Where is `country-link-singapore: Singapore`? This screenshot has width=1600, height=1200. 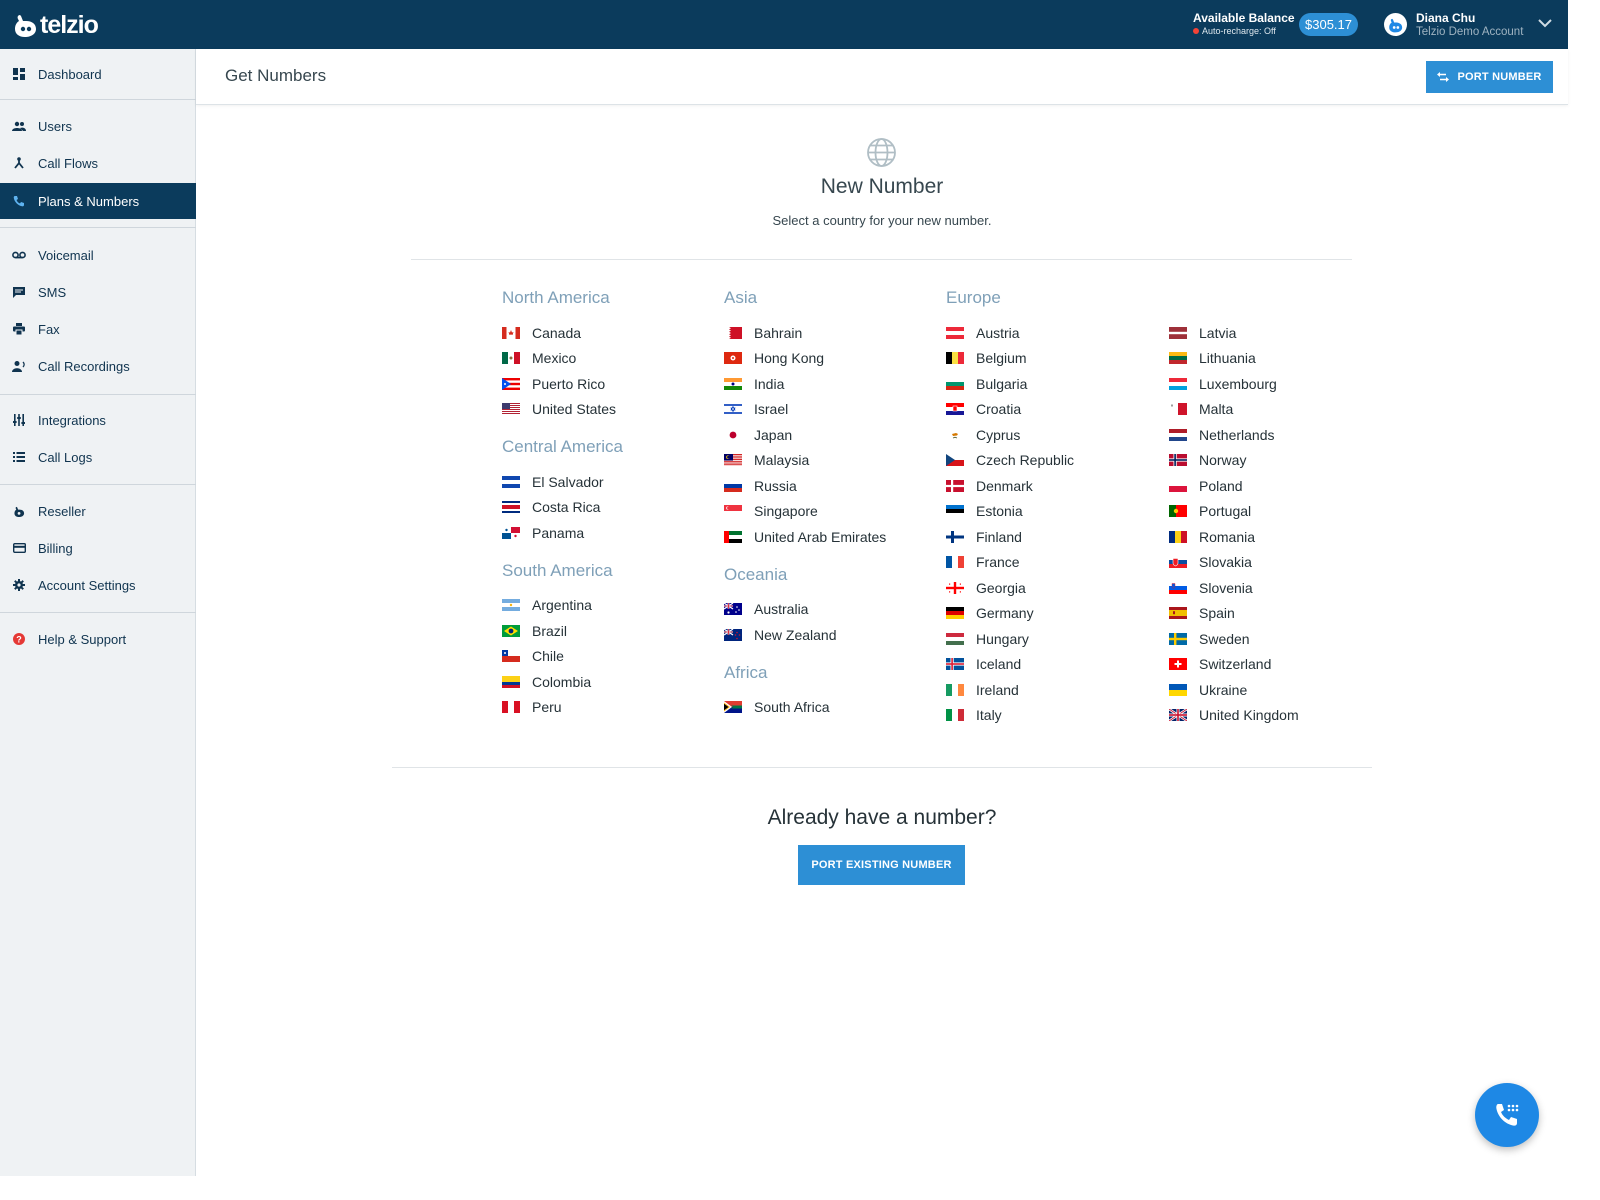 country-link-singapore: Singapore is located at coordinates (834, 512).